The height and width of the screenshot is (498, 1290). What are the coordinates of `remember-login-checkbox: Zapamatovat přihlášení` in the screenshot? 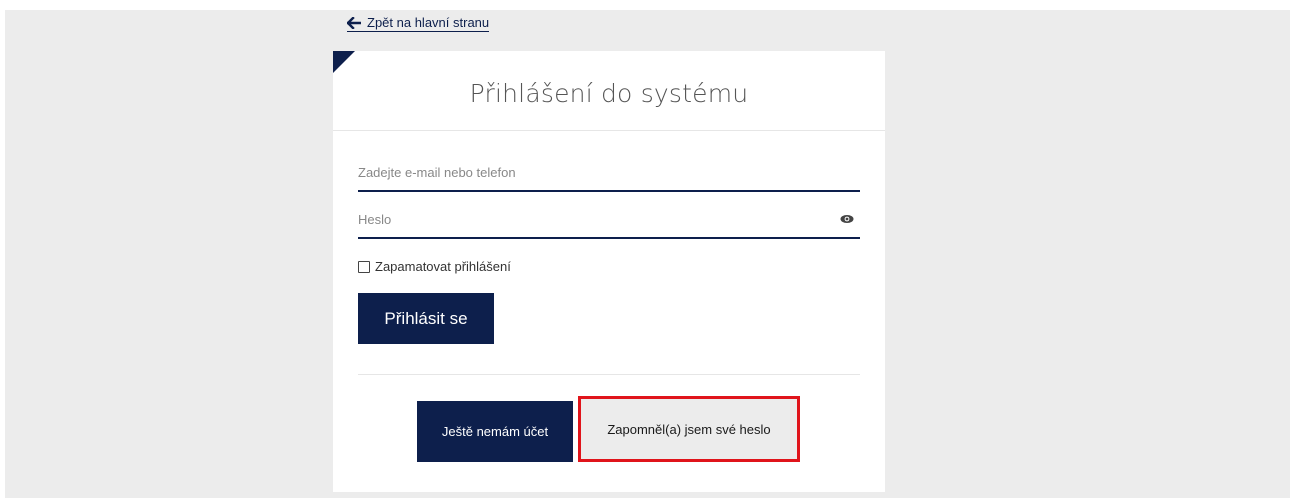 It's located at (434, 266).